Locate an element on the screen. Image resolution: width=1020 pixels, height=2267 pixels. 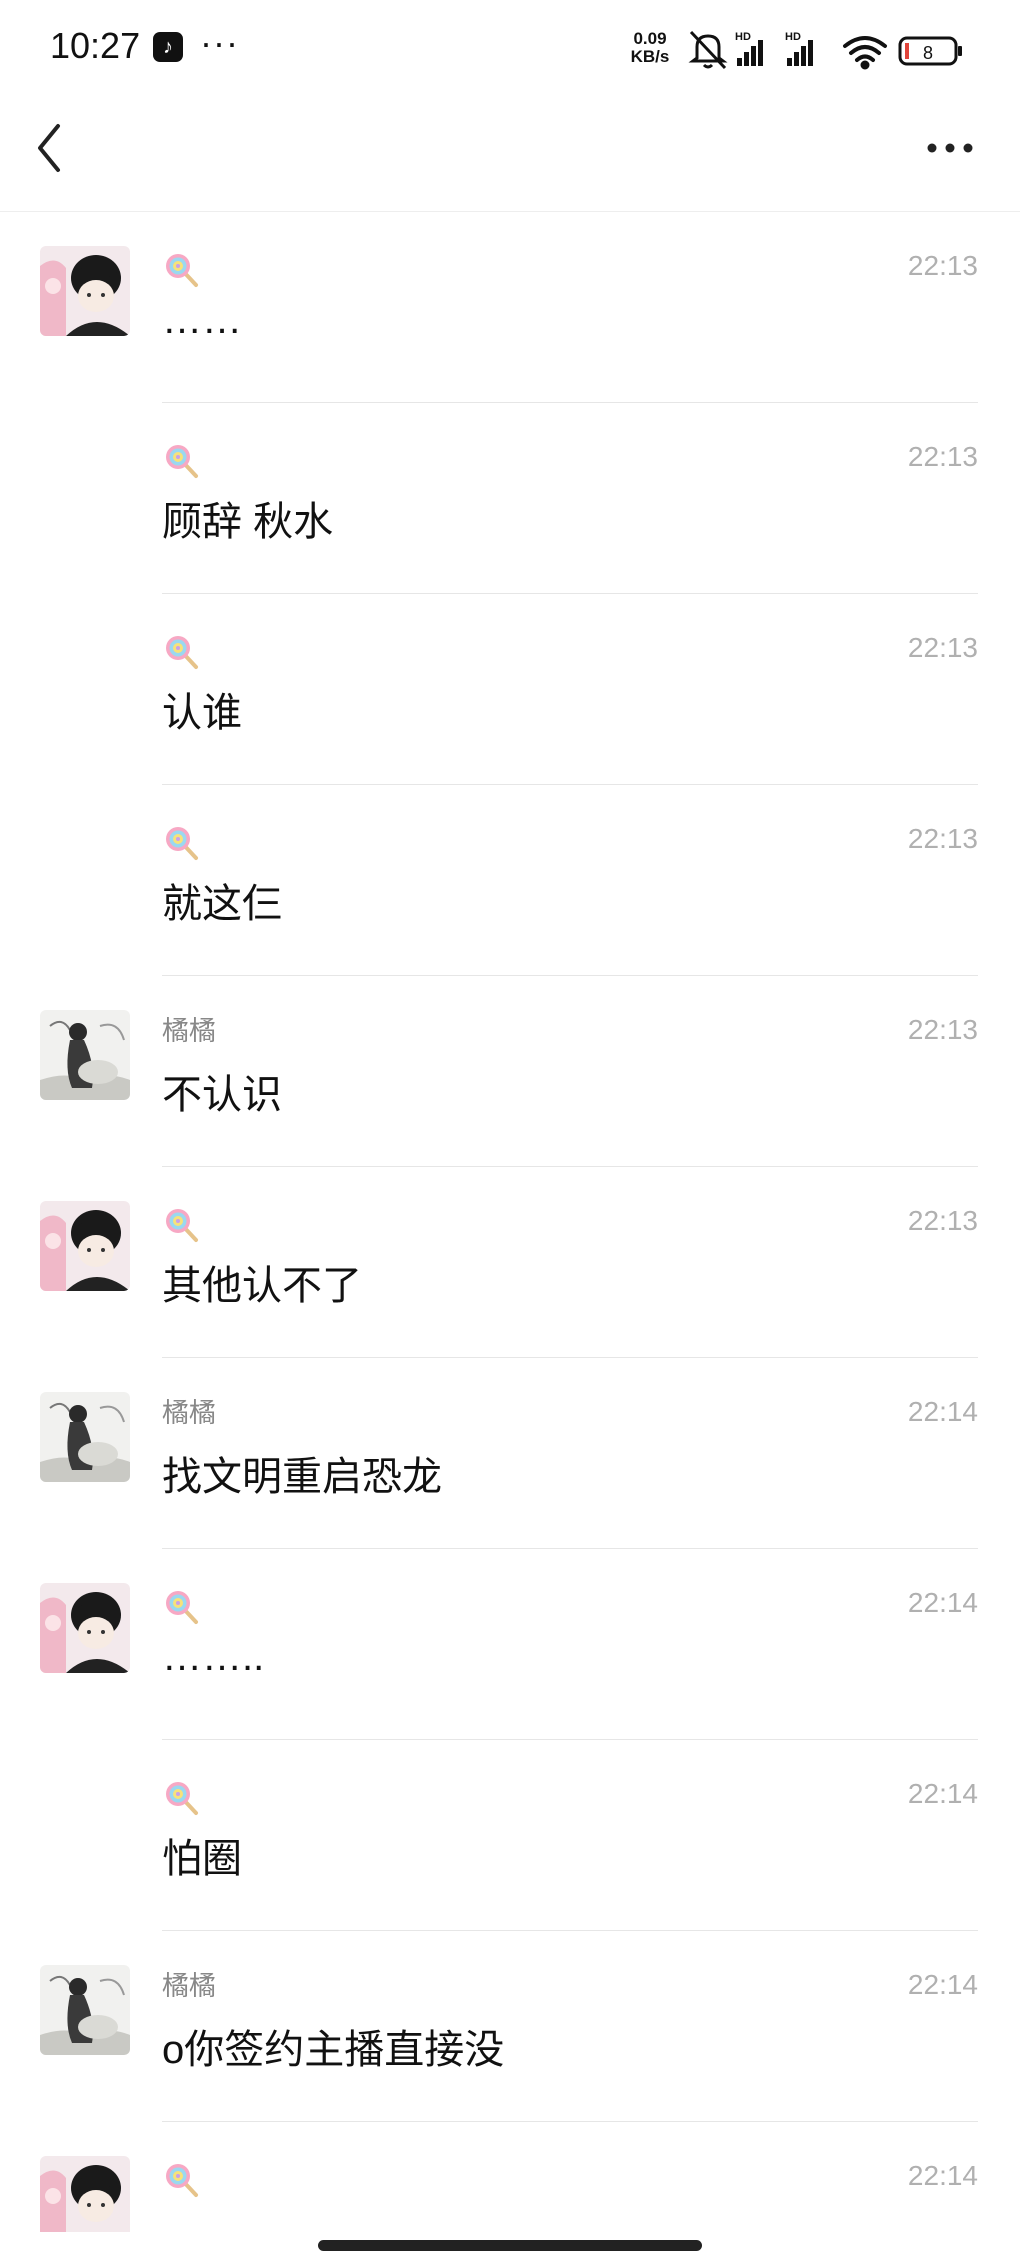
net-speed: 0.09 KB/s is located at coordinates (650, 48).